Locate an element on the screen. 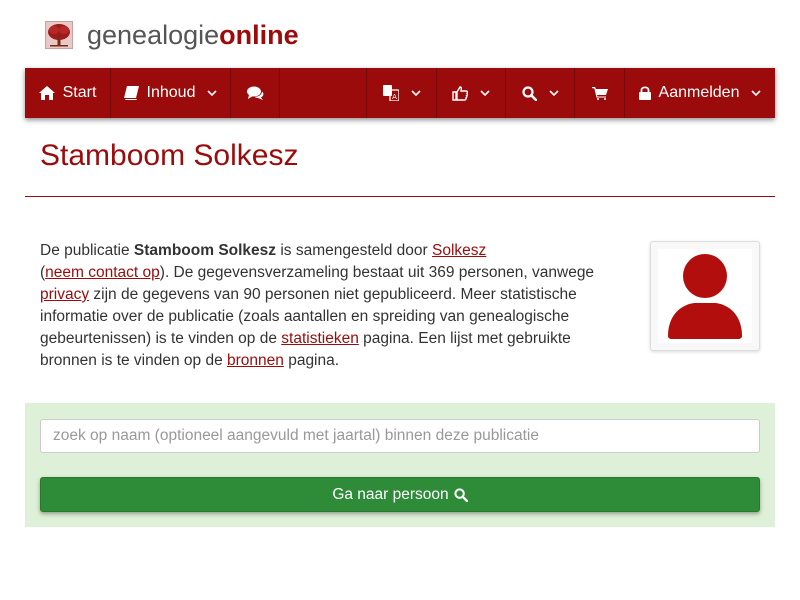 The width and height of the screenshot is (800, 600). main-navbar: Start Inhoud A Aanmelden is located at coordinates (400, 93).